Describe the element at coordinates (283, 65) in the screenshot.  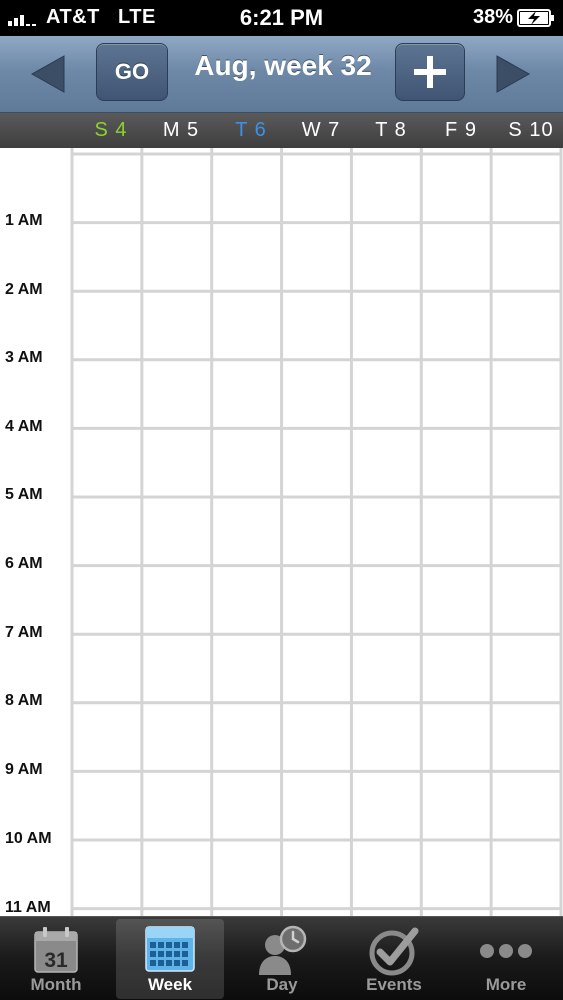
I see `week-title: Aug, week 32` at that location.